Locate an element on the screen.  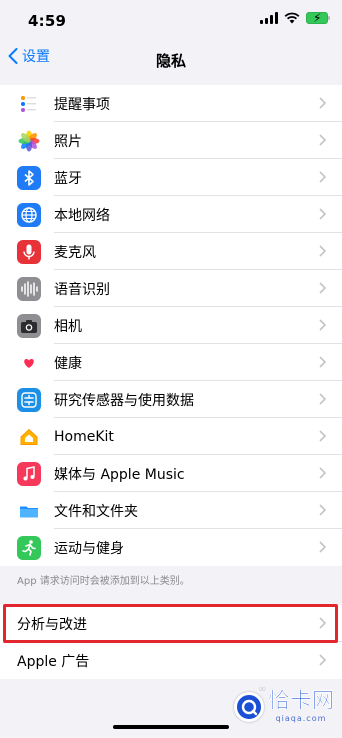
wifi-icon is located at coordinates (292, 18).